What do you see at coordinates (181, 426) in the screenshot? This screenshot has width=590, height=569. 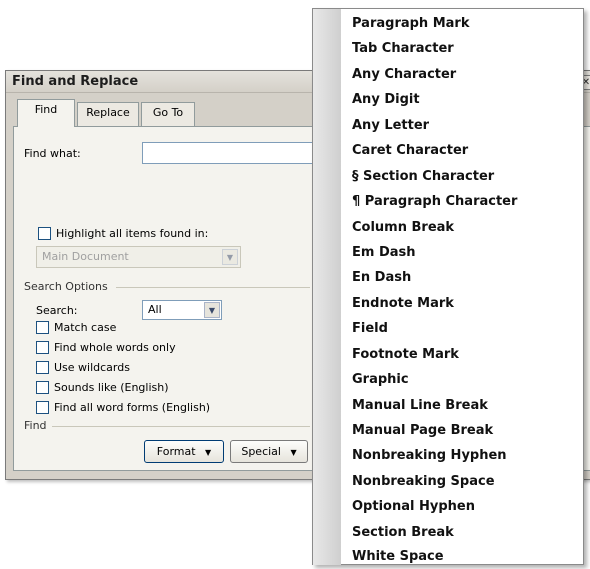 I see `find-group-divider` at bounding box center [181, 426].